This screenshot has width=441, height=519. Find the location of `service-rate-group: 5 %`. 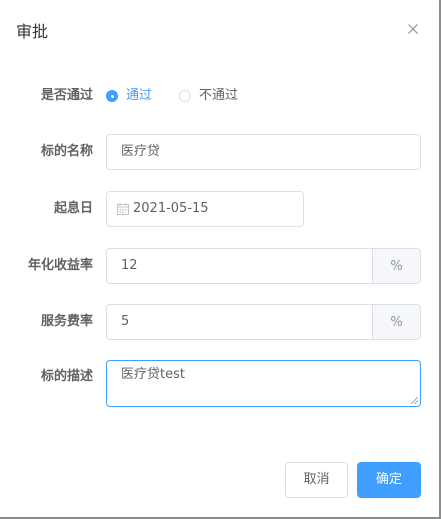

service-rate-group: 5 % is located at coordinates (263, 322).